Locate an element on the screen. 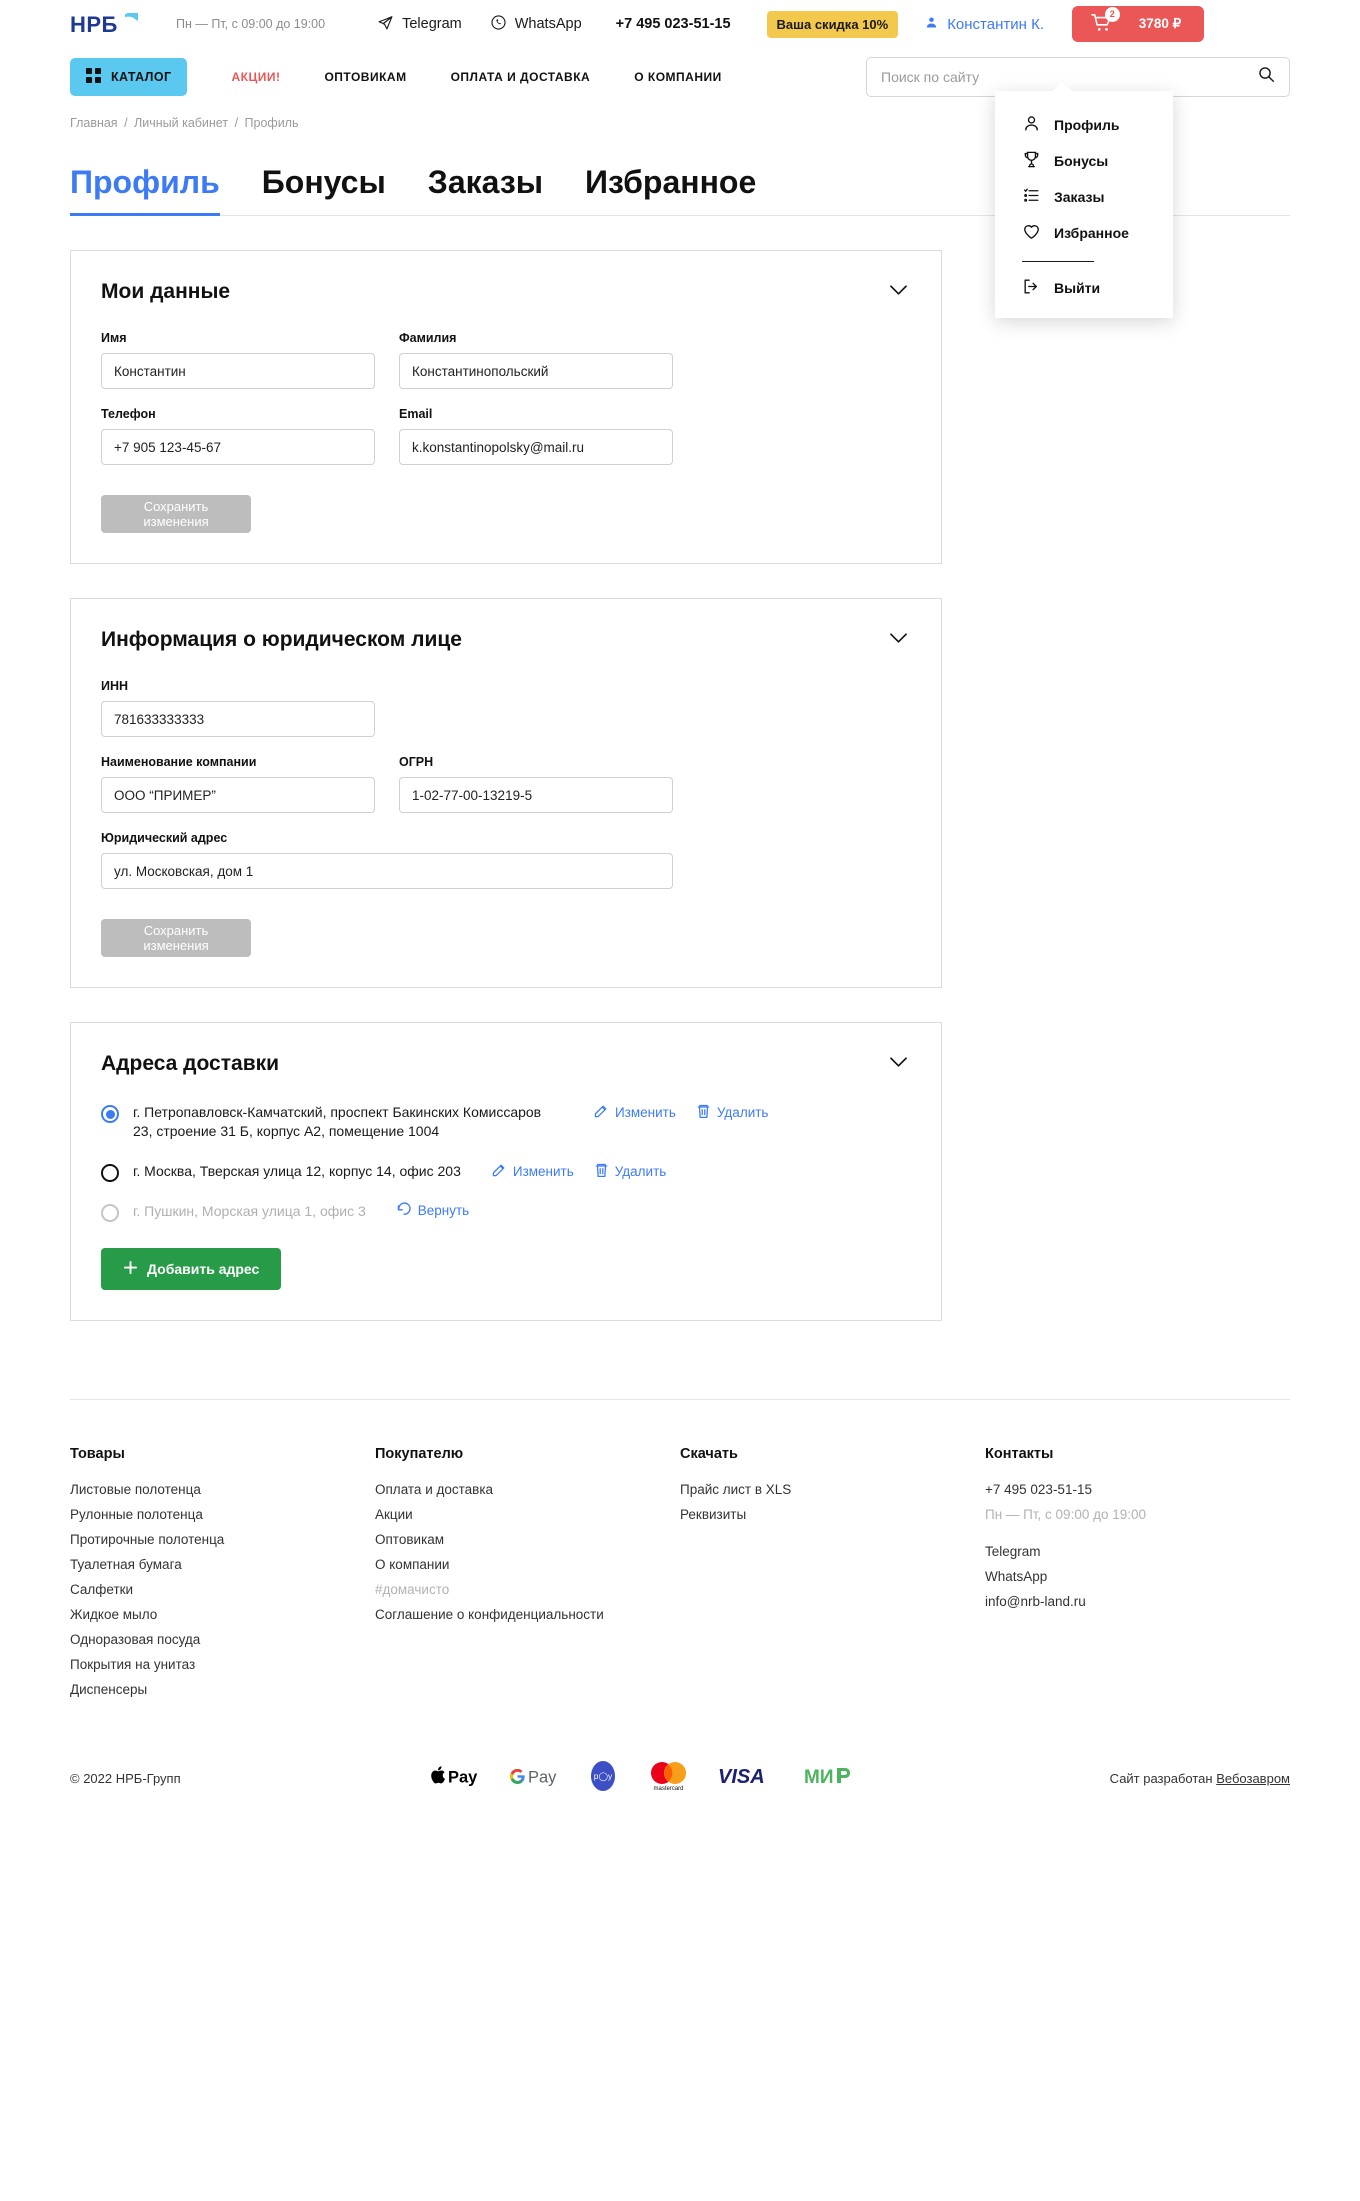 This screenshot has width=1360, height=2201. add-address-button: Добавить адрес is located at coordinates (191, 1268).